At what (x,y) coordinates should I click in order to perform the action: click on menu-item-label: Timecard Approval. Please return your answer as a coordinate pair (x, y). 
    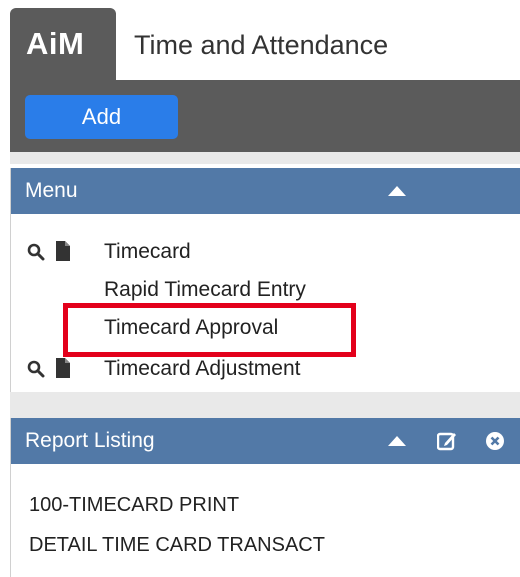
    Looking at the image, I should click on (191, 328).